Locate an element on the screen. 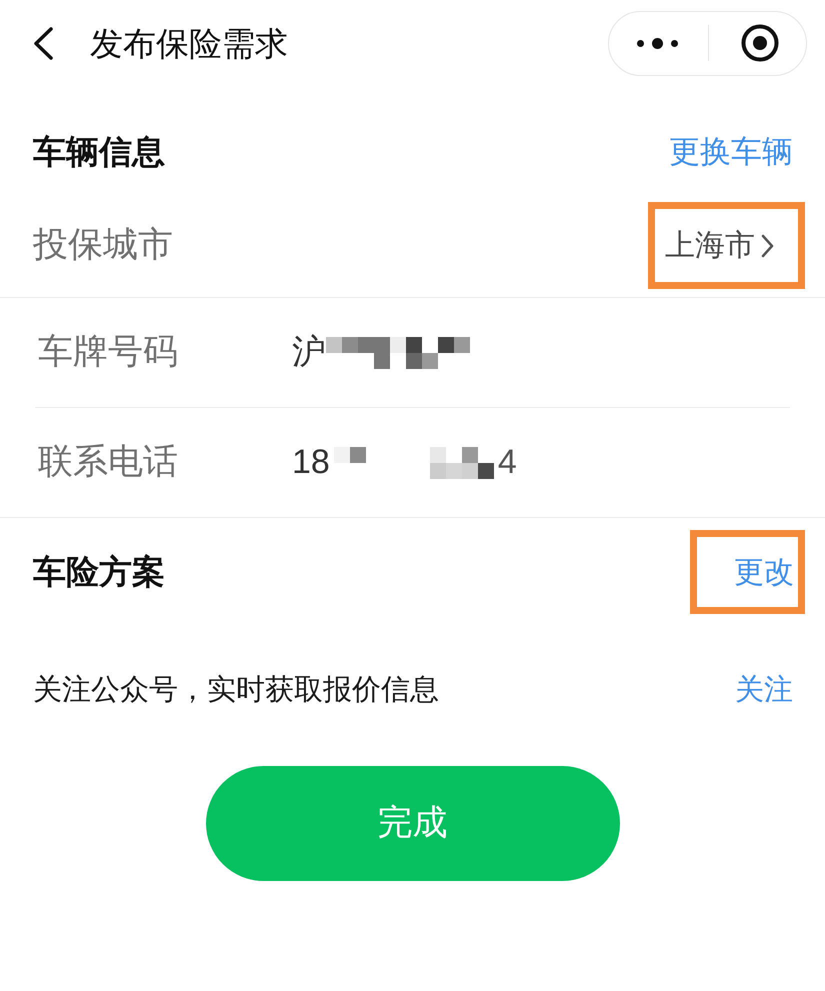 The image size is (825, 991). field-label: 车牌号码 is located at coordinates (108, 352).